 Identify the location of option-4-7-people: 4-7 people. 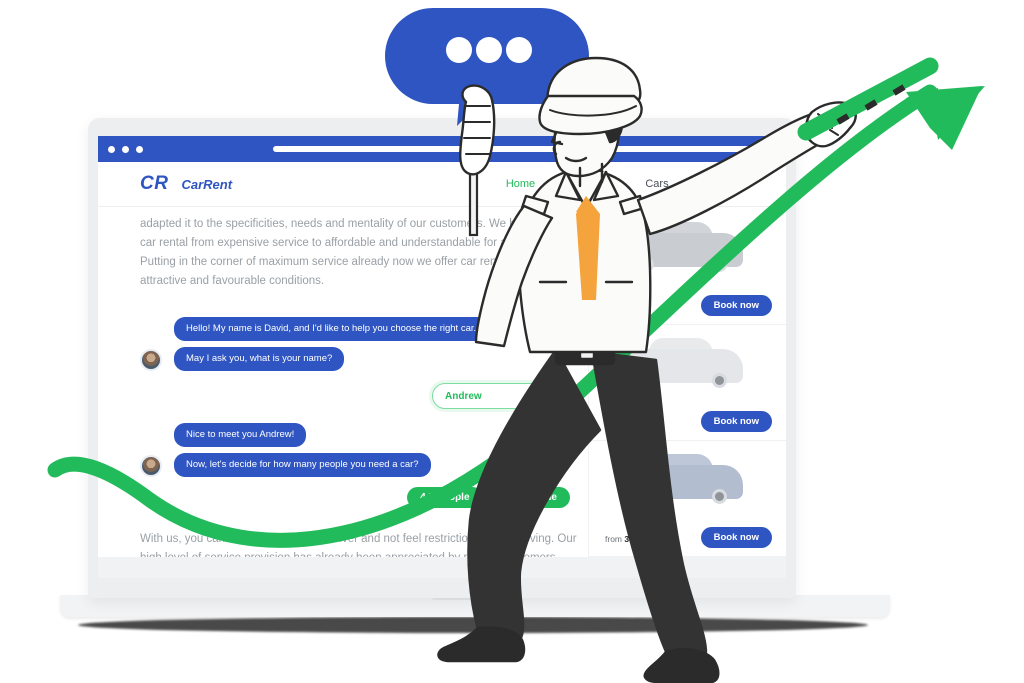
(445, 497).